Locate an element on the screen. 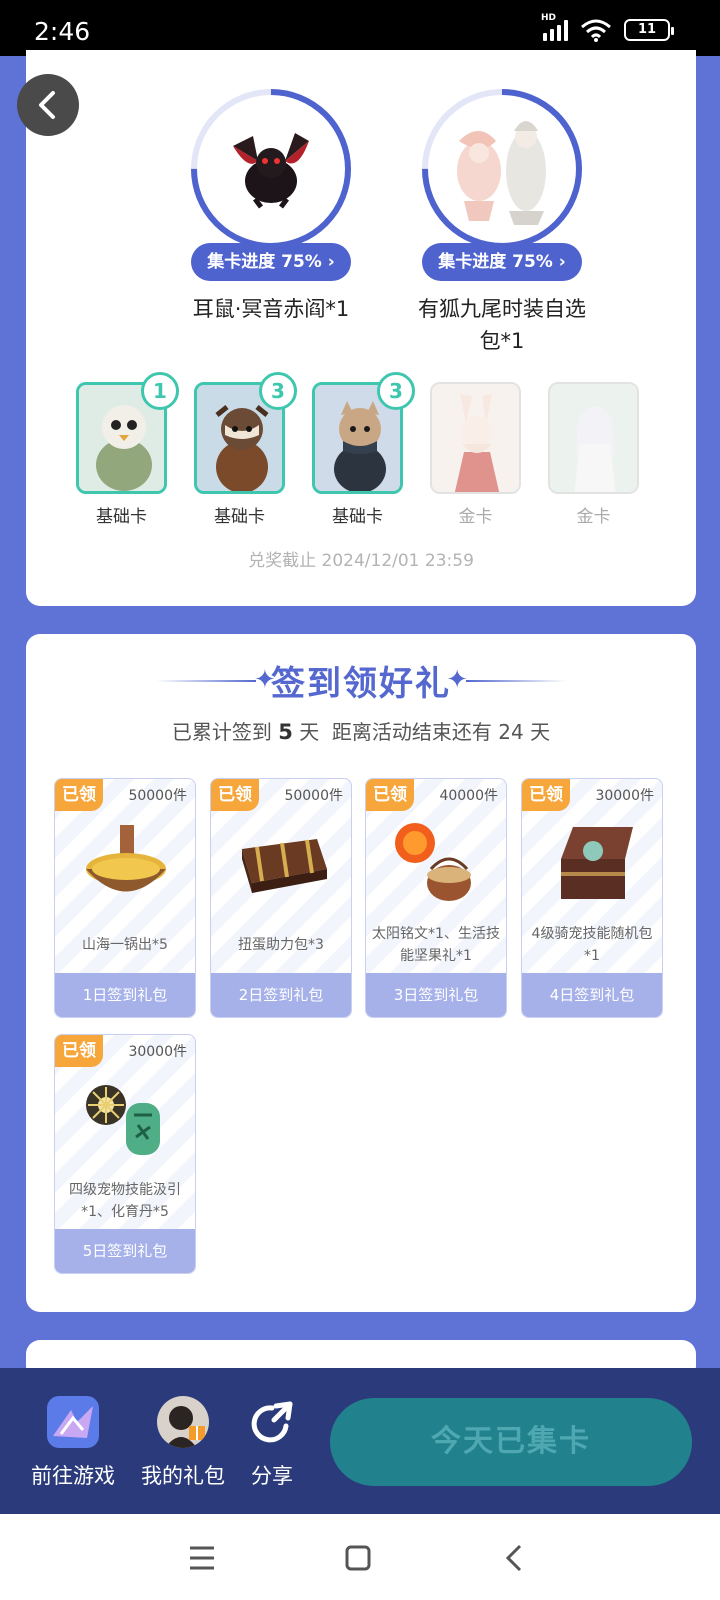 This screenshot has width=720, height=1600. home-icon is located at coordinates (358, 1558).